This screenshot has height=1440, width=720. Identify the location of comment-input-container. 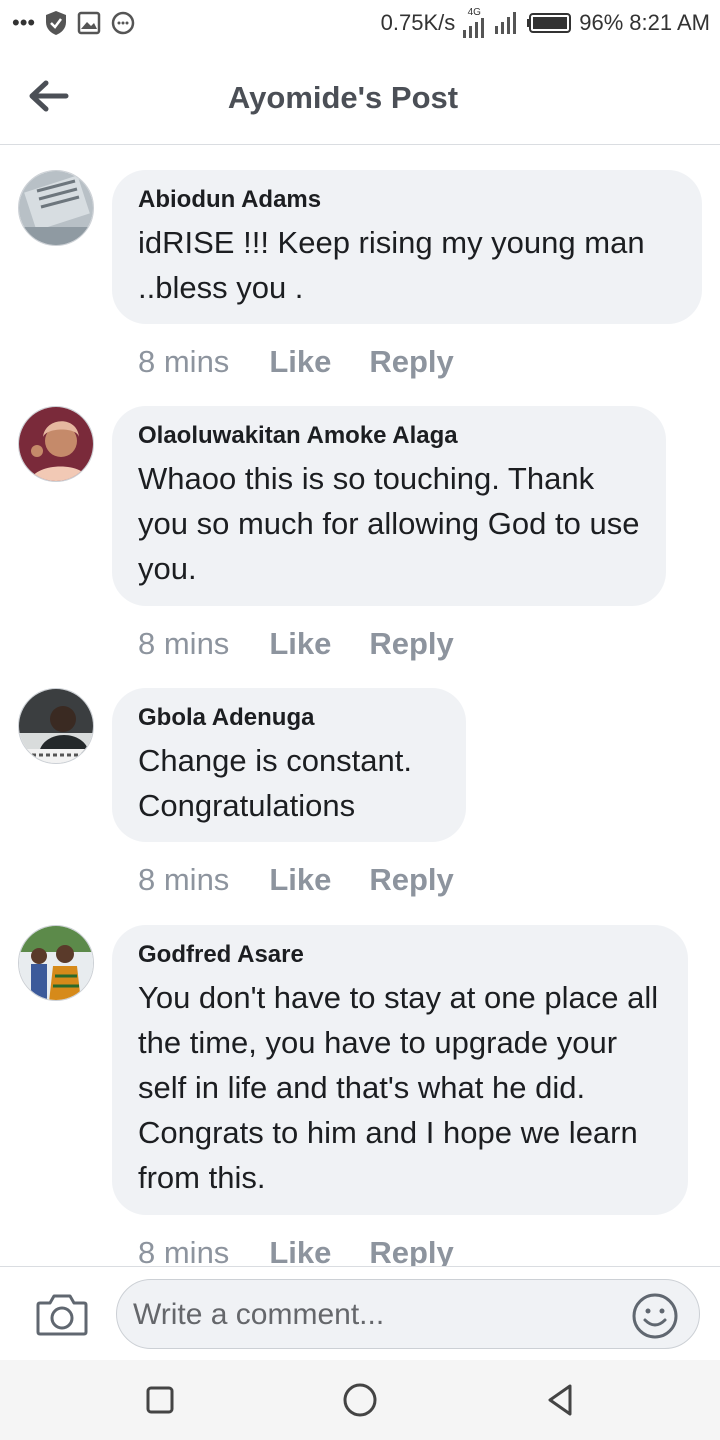
(408, 1314).